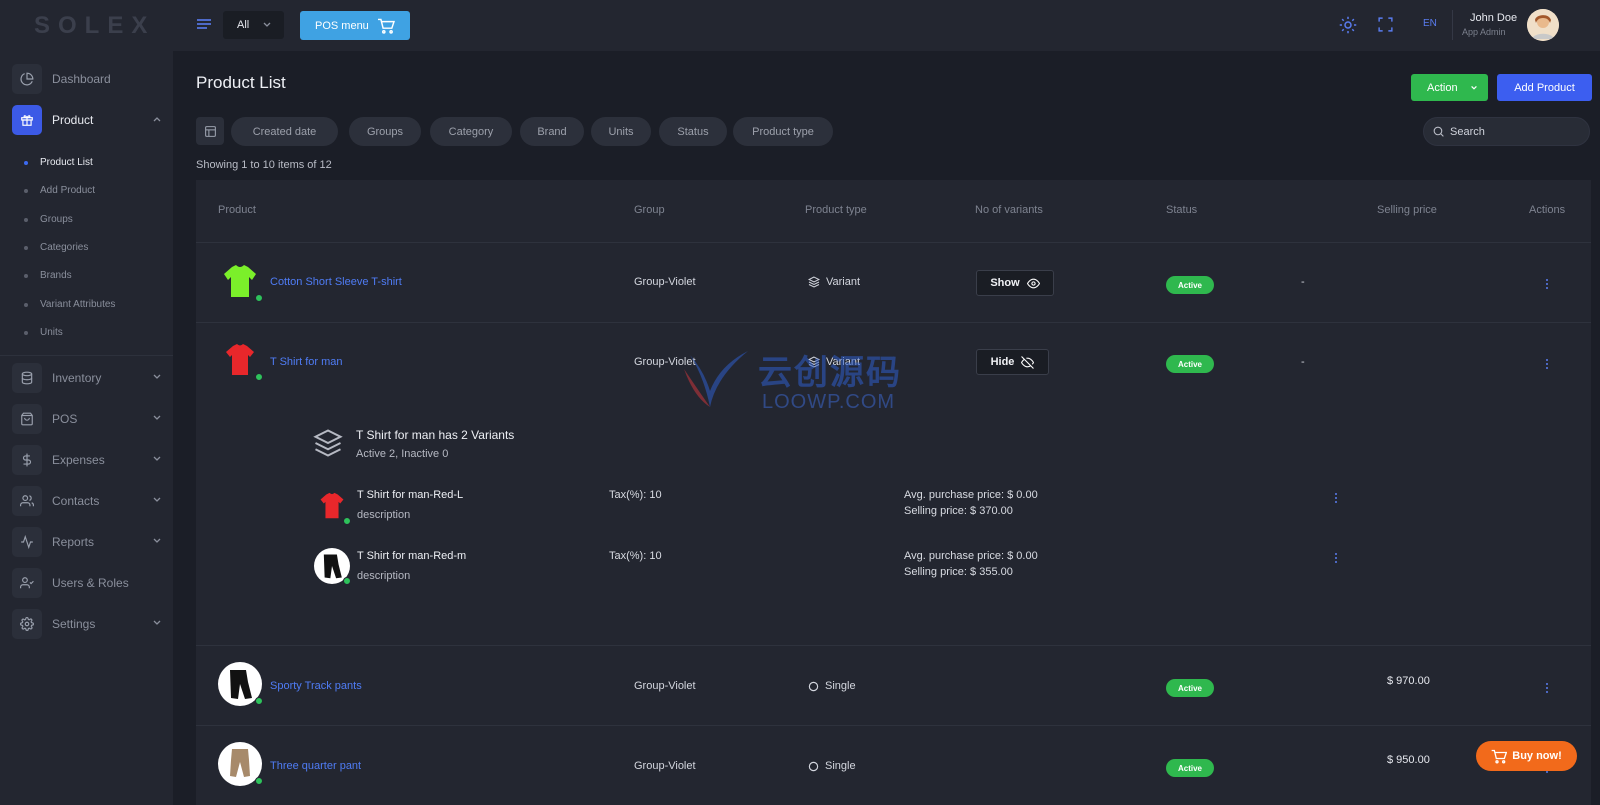 The height and width of the screenshot is (805, 1600). I want to click on add-product-button: Add Product, so click(1544, 87).